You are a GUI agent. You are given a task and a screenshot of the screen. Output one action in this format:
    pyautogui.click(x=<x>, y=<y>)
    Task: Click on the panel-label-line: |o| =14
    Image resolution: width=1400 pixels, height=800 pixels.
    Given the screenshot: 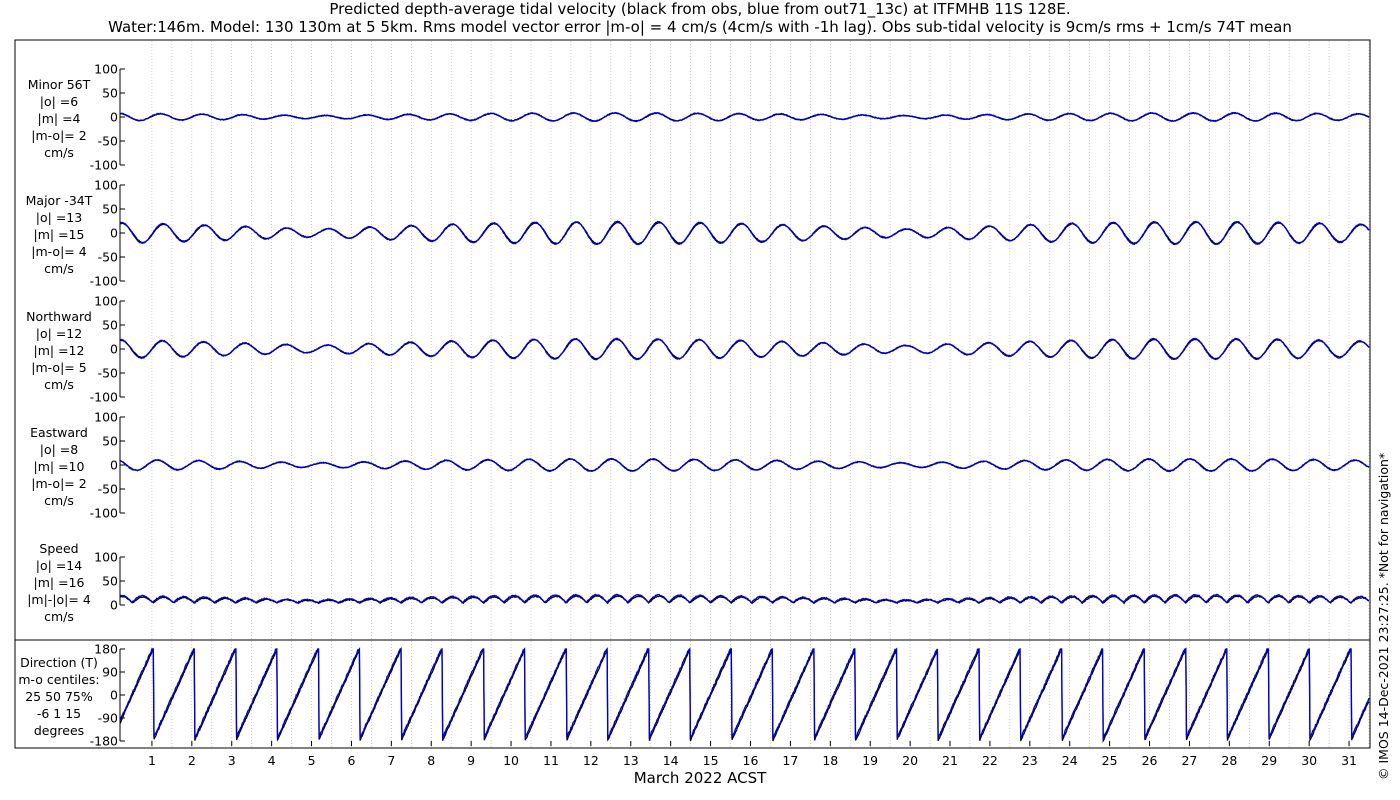 What is the action you would take?
    pyautogui.click(x=59, y=565)
    